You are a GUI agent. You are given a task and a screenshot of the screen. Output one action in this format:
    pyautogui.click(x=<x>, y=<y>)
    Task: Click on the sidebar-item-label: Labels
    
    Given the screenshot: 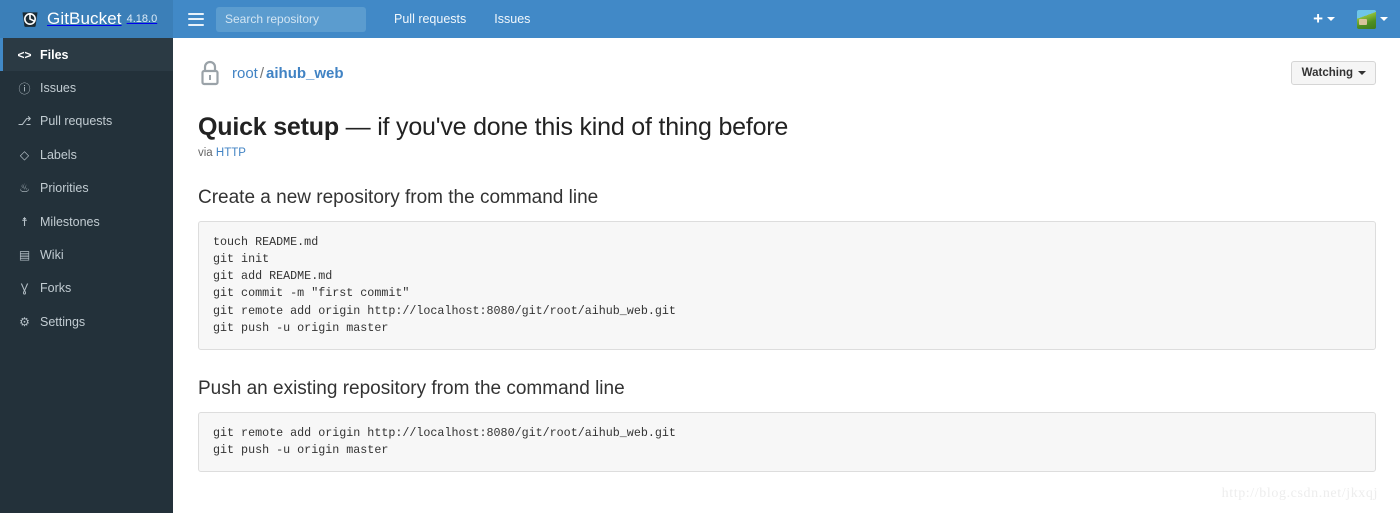 What is the action you would take?
    pyautogui.click(x=58, y=154)
    